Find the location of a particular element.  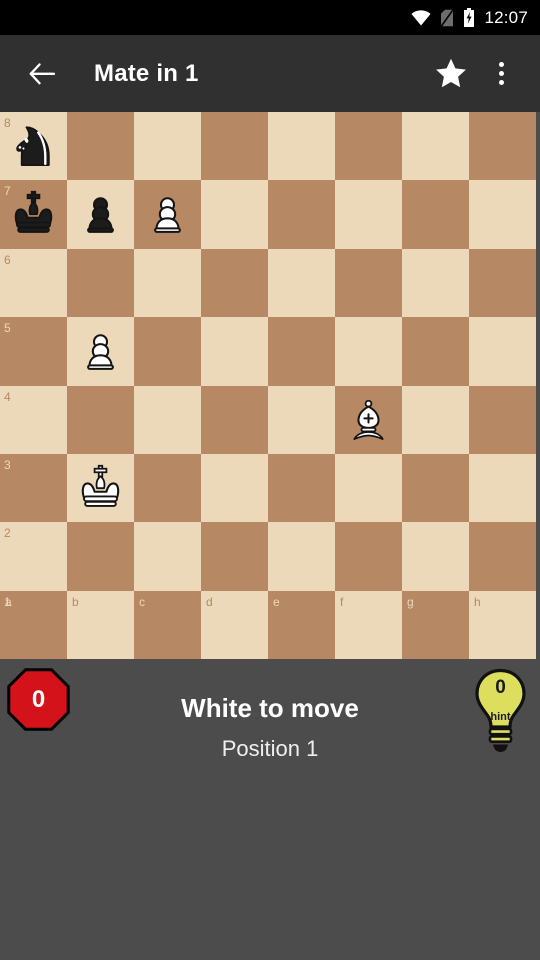

board-square-c7 is located at coordinates (167, 214).